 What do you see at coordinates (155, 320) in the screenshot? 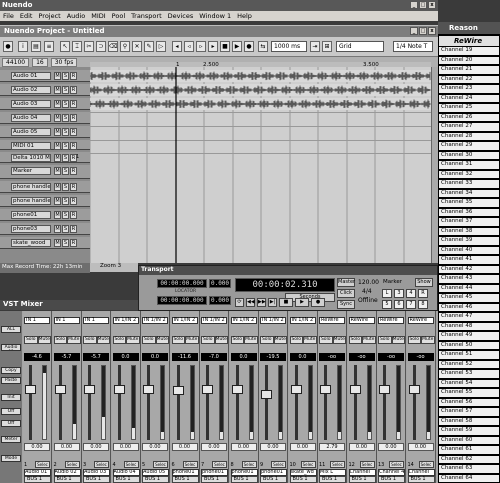
I see `input-select: IN 1/IN 2` at bounding box center [155, 320].